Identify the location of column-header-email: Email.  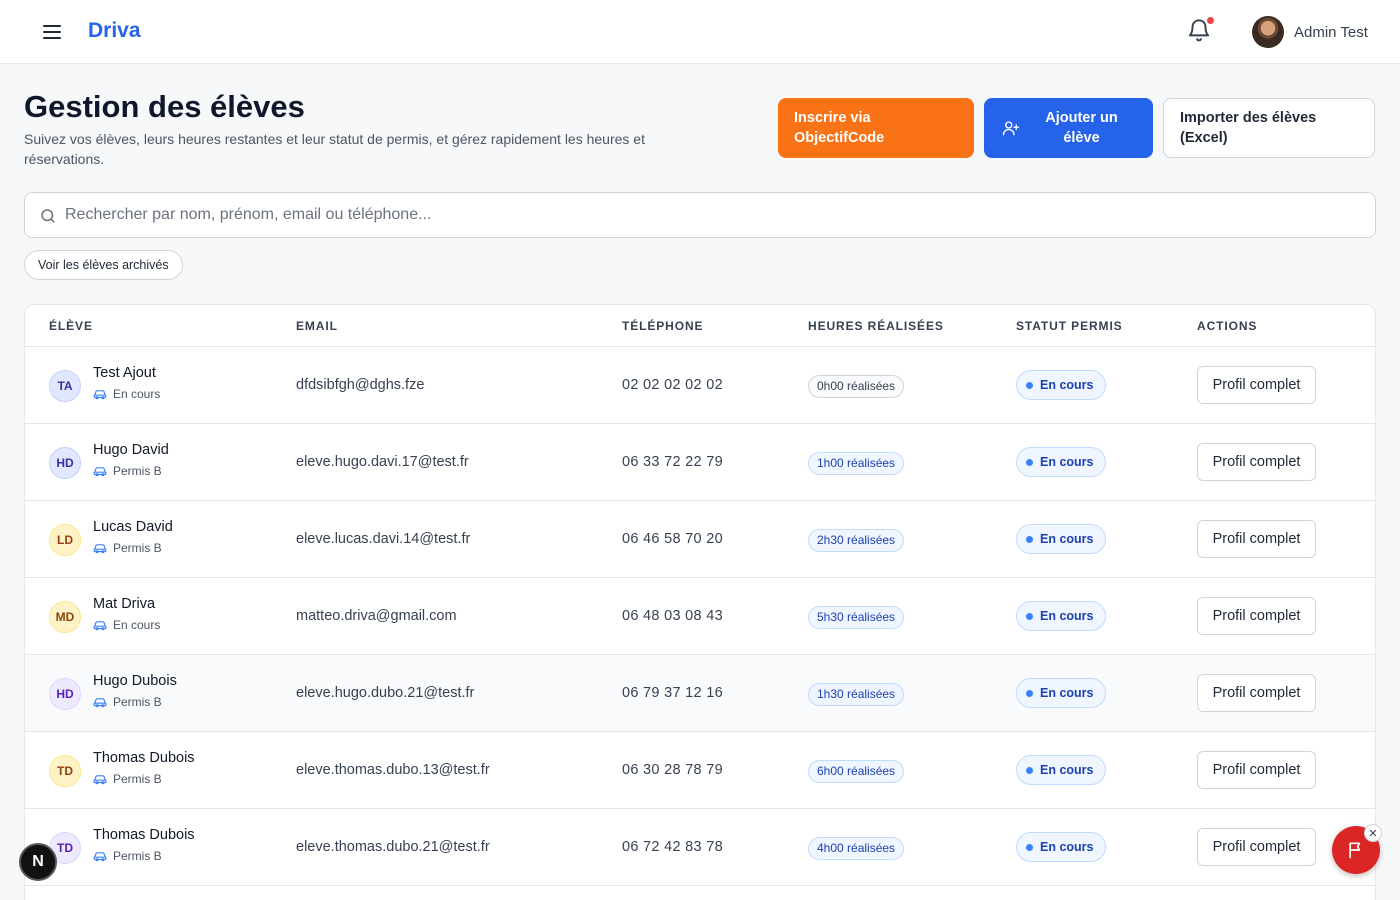
(317, 326).